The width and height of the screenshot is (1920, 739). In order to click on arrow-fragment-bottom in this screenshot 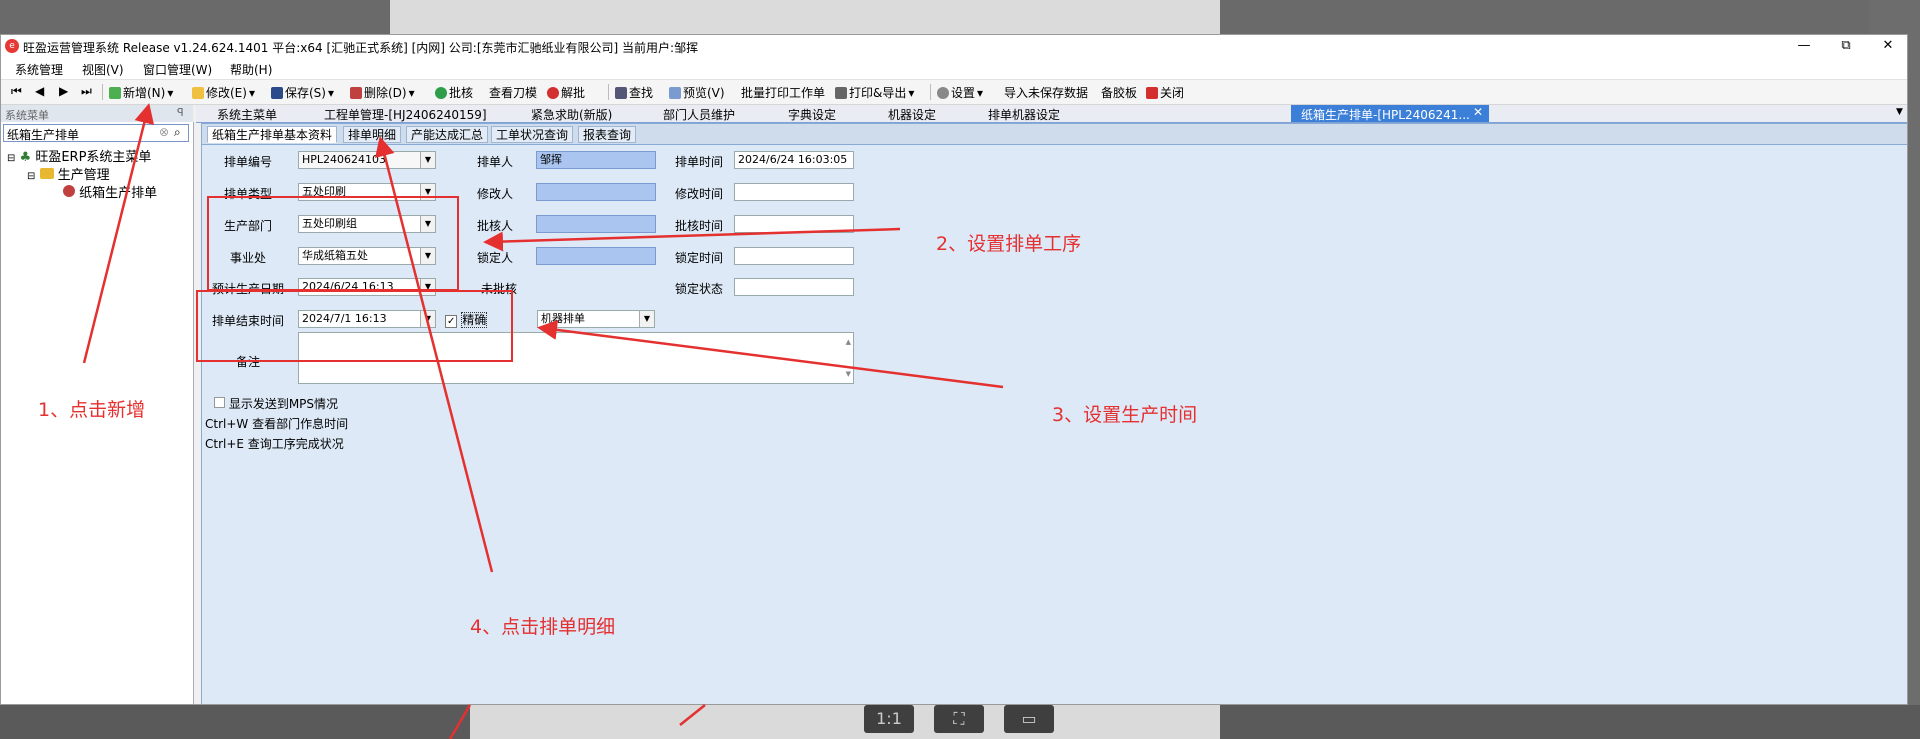, I will do `click(460, 721)`.